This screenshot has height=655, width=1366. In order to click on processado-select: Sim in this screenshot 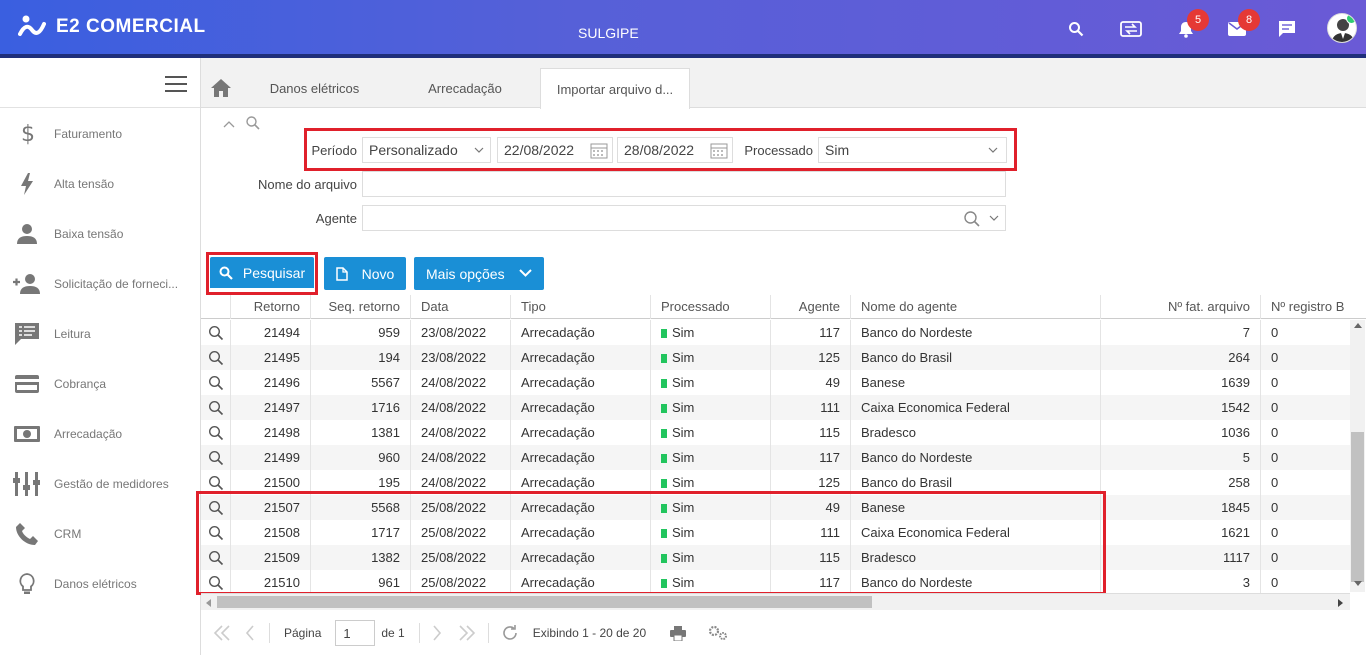, I will do `click(912, 150)`.